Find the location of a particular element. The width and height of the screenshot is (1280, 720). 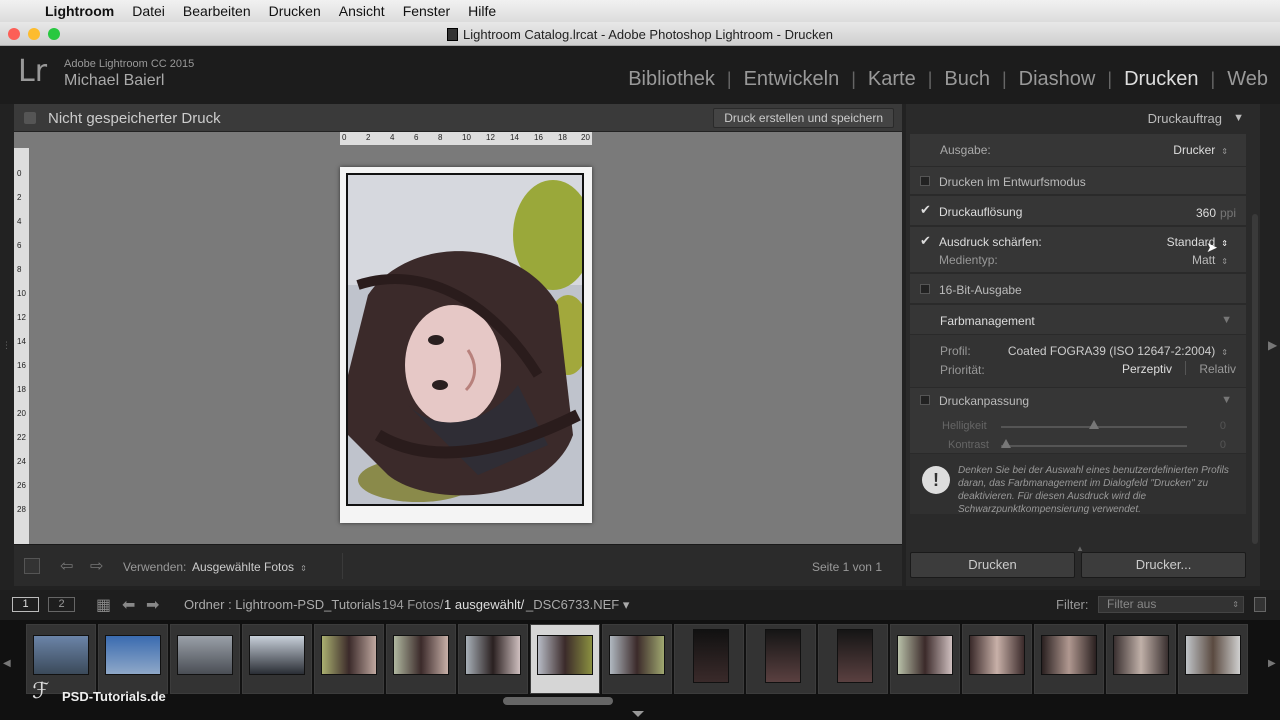

screen-2-button: 2 is located at coordinates (61, 604).